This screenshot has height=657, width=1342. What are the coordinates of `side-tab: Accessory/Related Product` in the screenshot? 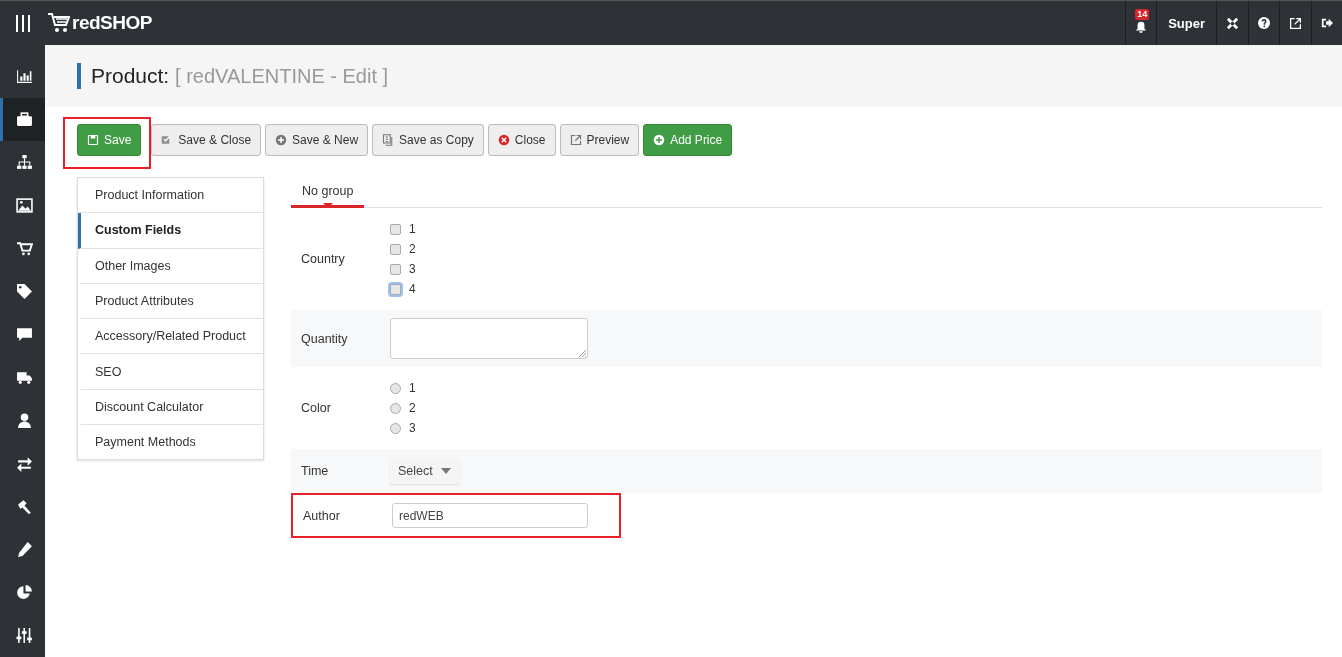 It's located at (170, 337).